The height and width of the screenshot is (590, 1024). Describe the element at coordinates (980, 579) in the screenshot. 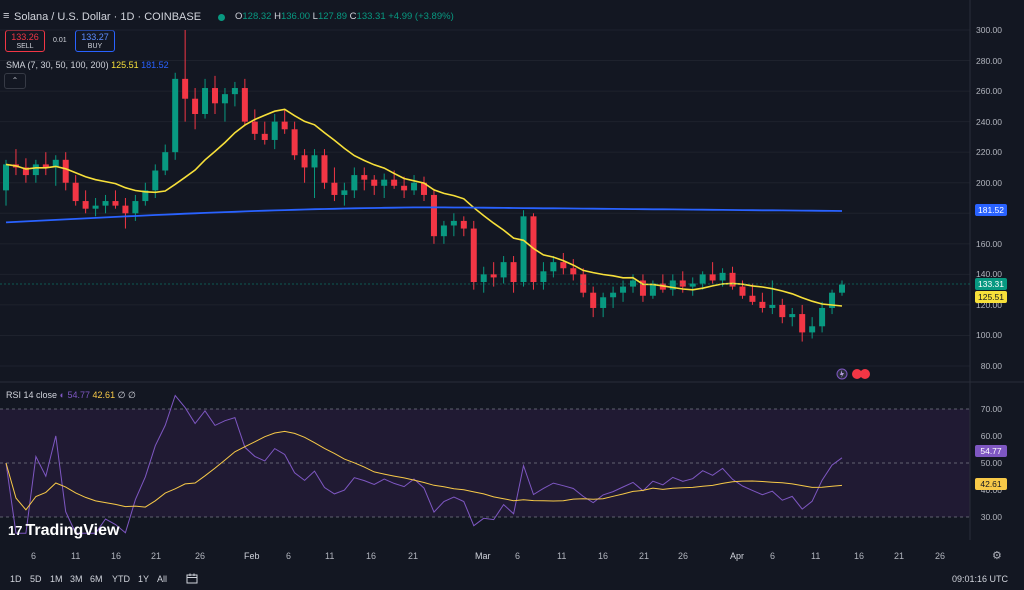

I see `clock: 09:01:16 UTC` at that location.